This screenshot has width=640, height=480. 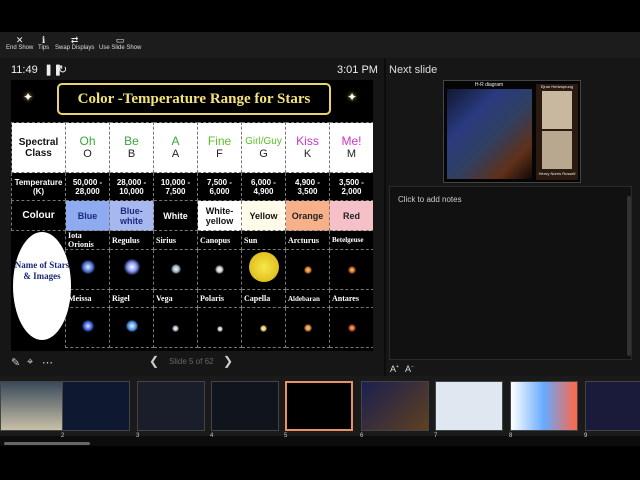 I want to click on class-cell: Be B, so click(x=131, y=147).